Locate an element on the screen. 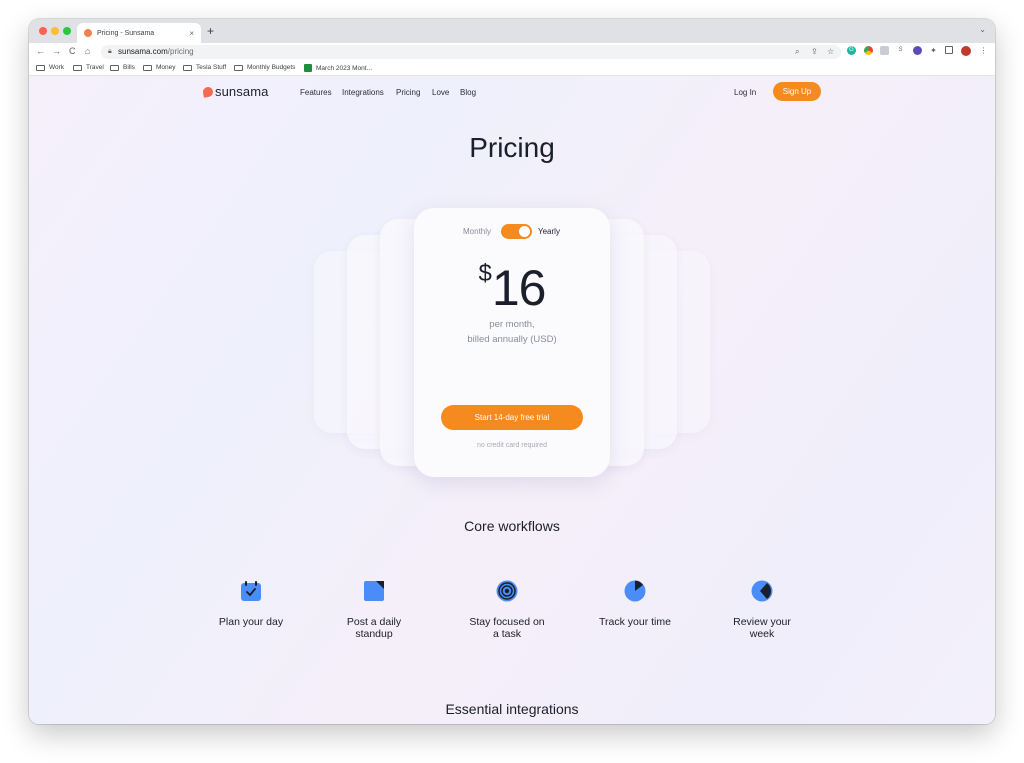 This screenshot has height=763, width=1024. calendar-check-icon is located at coordinates (251, 591).